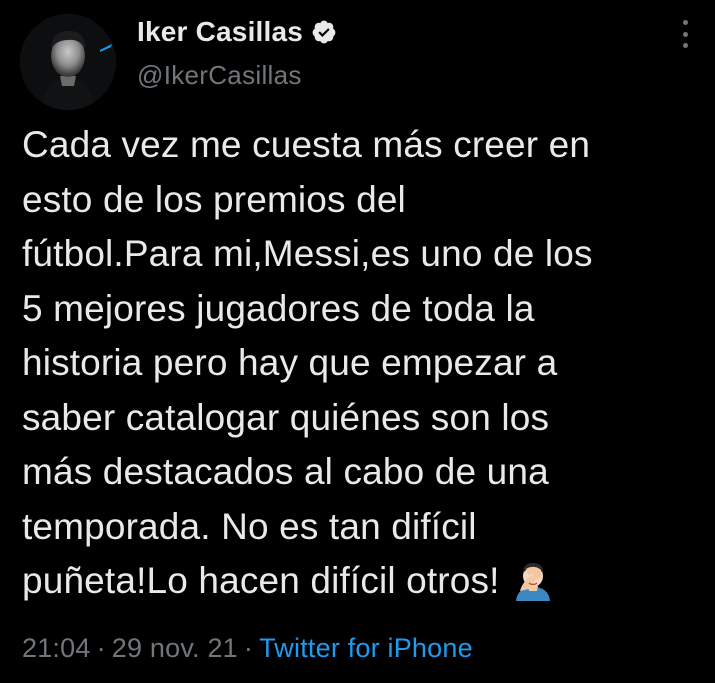  Describe the element at coordinates (237, 75) in the screenshot. I see `author-handle: @IkerCasillas` at that location.